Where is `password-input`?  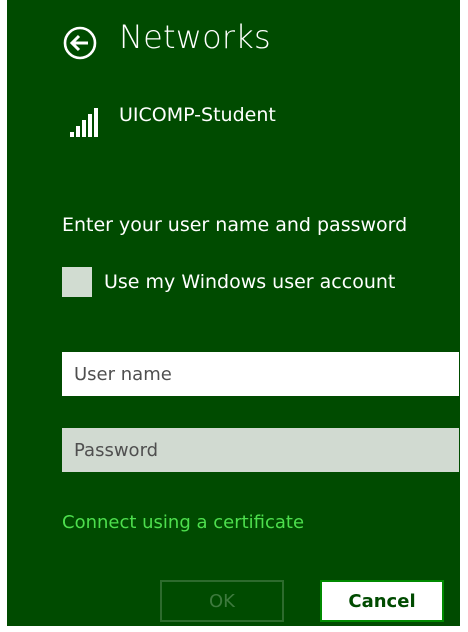 password-input is located at coordinates (260, 450).